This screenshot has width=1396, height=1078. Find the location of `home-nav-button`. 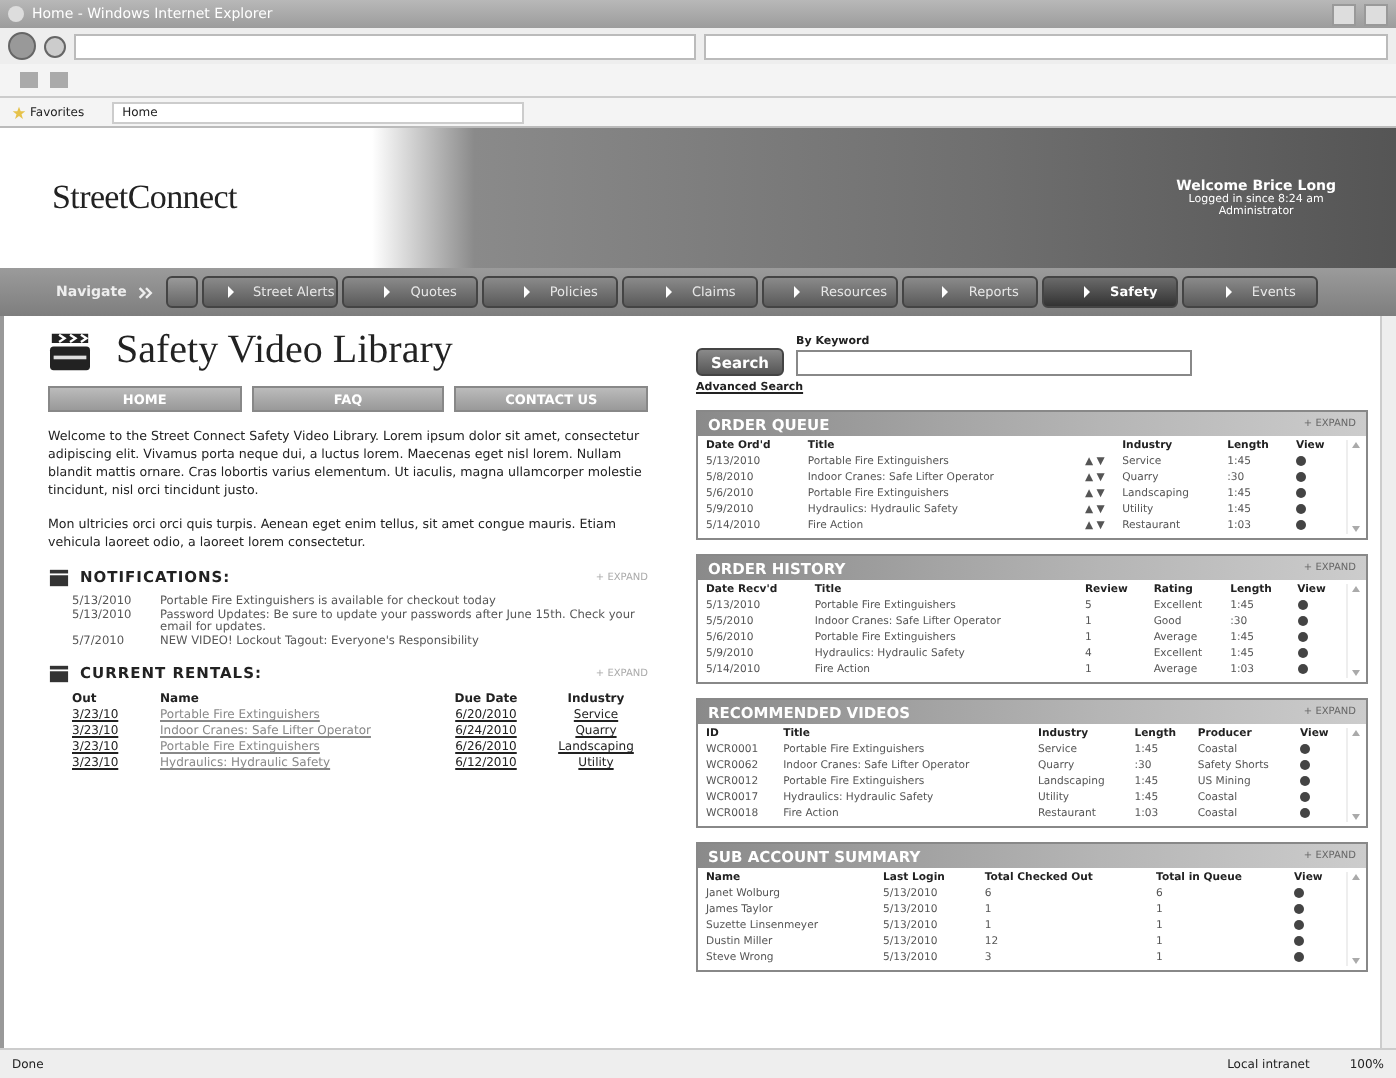

home-nav-button is located at coordinates (182, 292).